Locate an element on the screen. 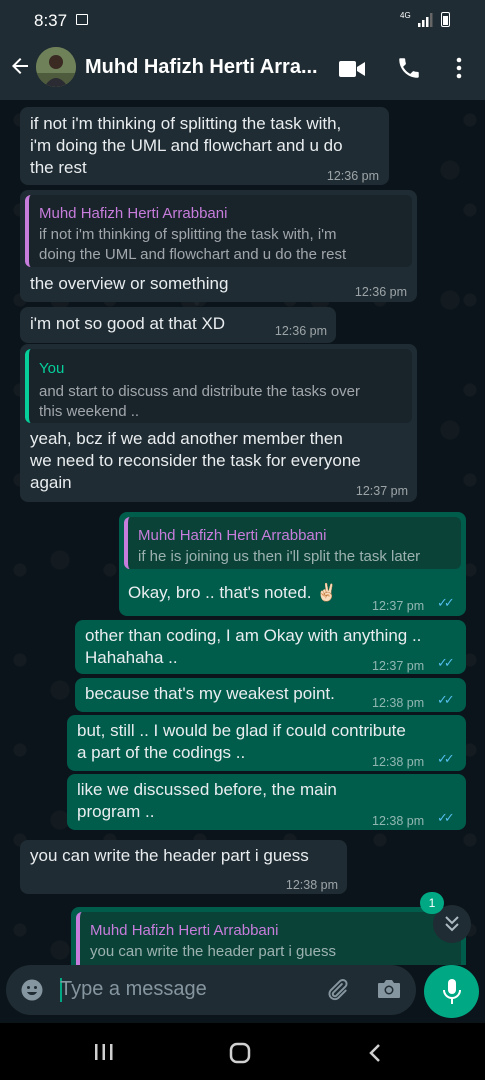 This screenshot has height=1080, width=485. double-chevron-down-icon is located at coordinates (452, 924).